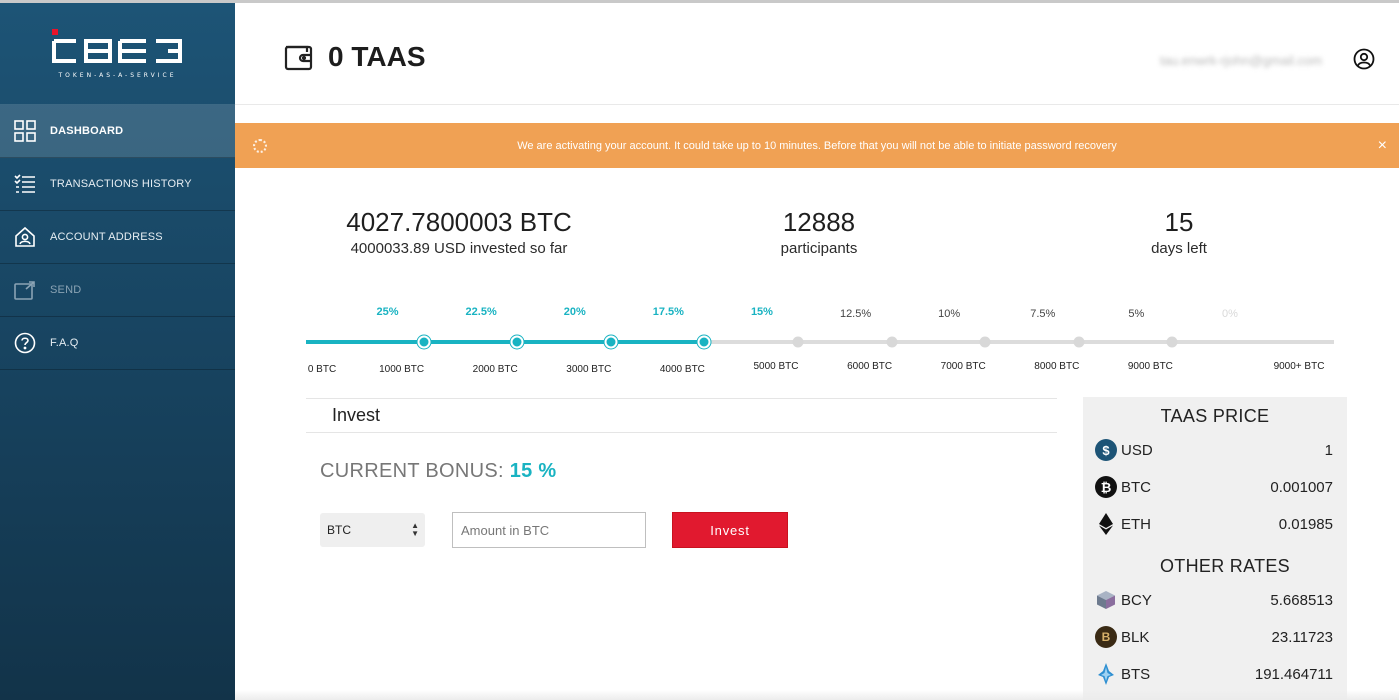 The width and height of the screenshot is (1399, 700). I want to click on btc-tick-label: 8000 BTC, so click(1057, 366).